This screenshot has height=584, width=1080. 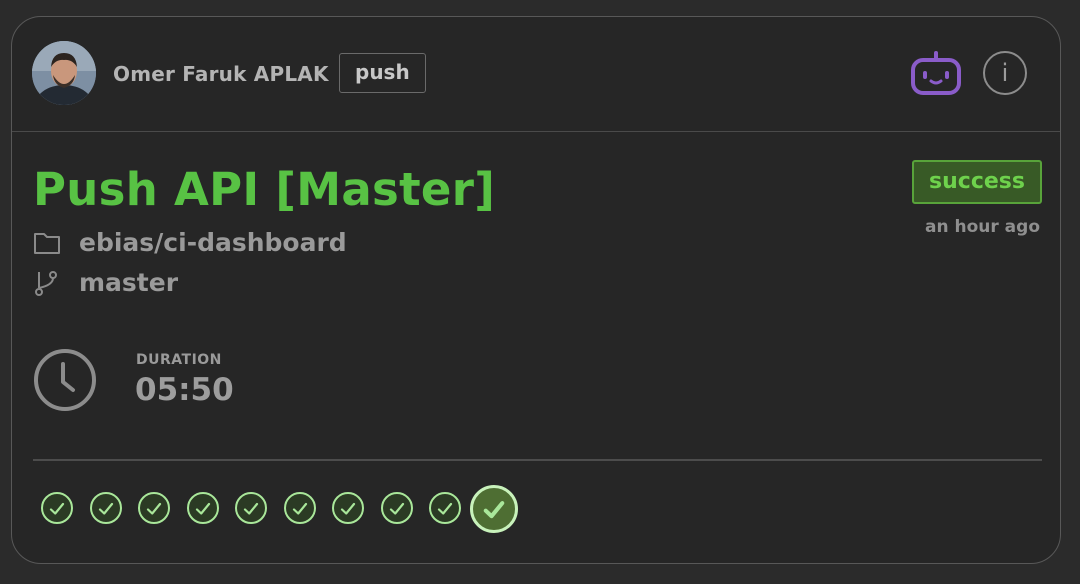 I want to click on info-button: i, so click(x=1005, y=73).